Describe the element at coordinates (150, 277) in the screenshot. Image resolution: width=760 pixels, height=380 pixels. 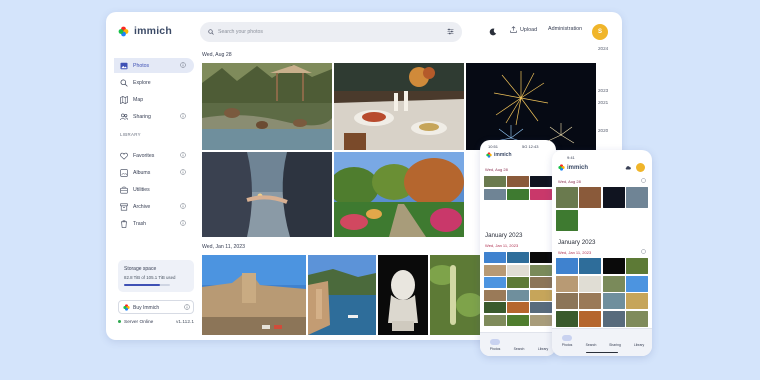
I see `storage-usage: 82.8 TiB of 105.1 TiB used` at that location.